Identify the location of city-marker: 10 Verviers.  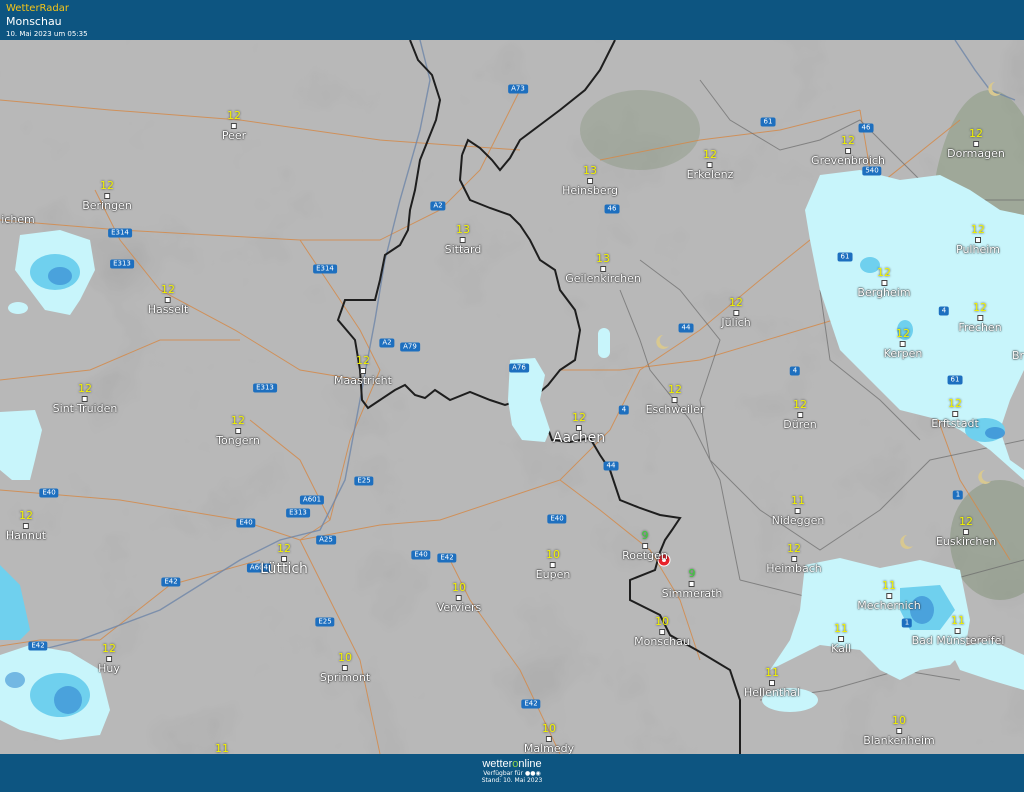
(459, 598).